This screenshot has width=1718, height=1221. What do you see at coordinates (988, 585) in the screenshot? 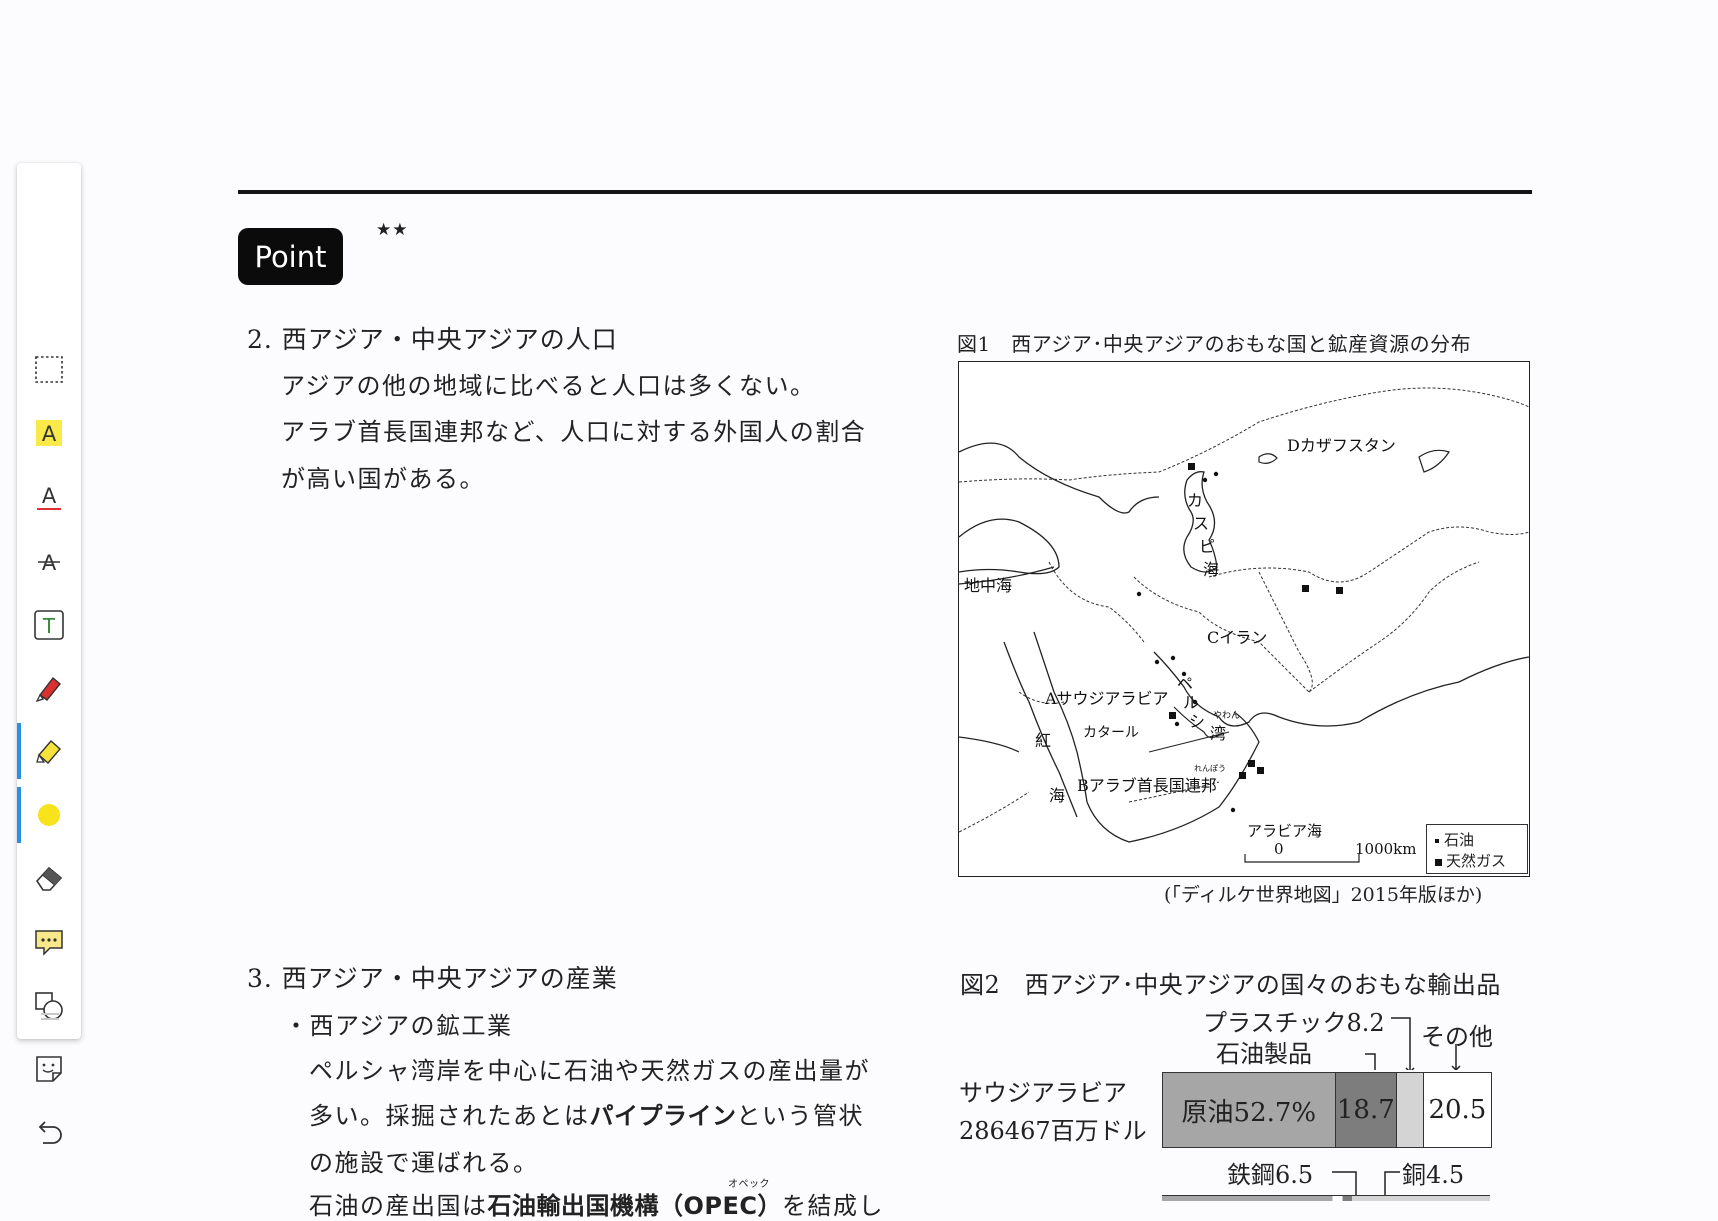
I see `map-label-mediterranean: 地中海` at bounding box center [988, 585].